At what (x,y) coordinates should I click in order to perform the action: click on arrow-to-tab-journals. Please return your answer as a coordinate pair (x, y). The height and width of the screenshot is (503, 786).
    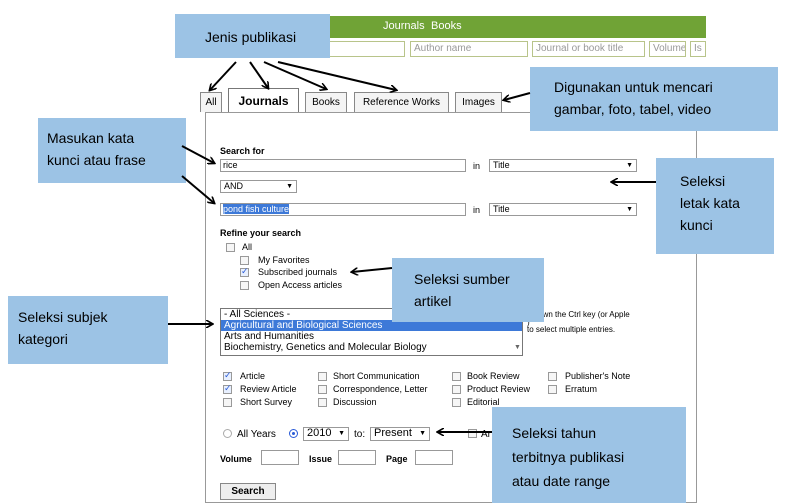
    Looking at the image, I should click on (258, 74).